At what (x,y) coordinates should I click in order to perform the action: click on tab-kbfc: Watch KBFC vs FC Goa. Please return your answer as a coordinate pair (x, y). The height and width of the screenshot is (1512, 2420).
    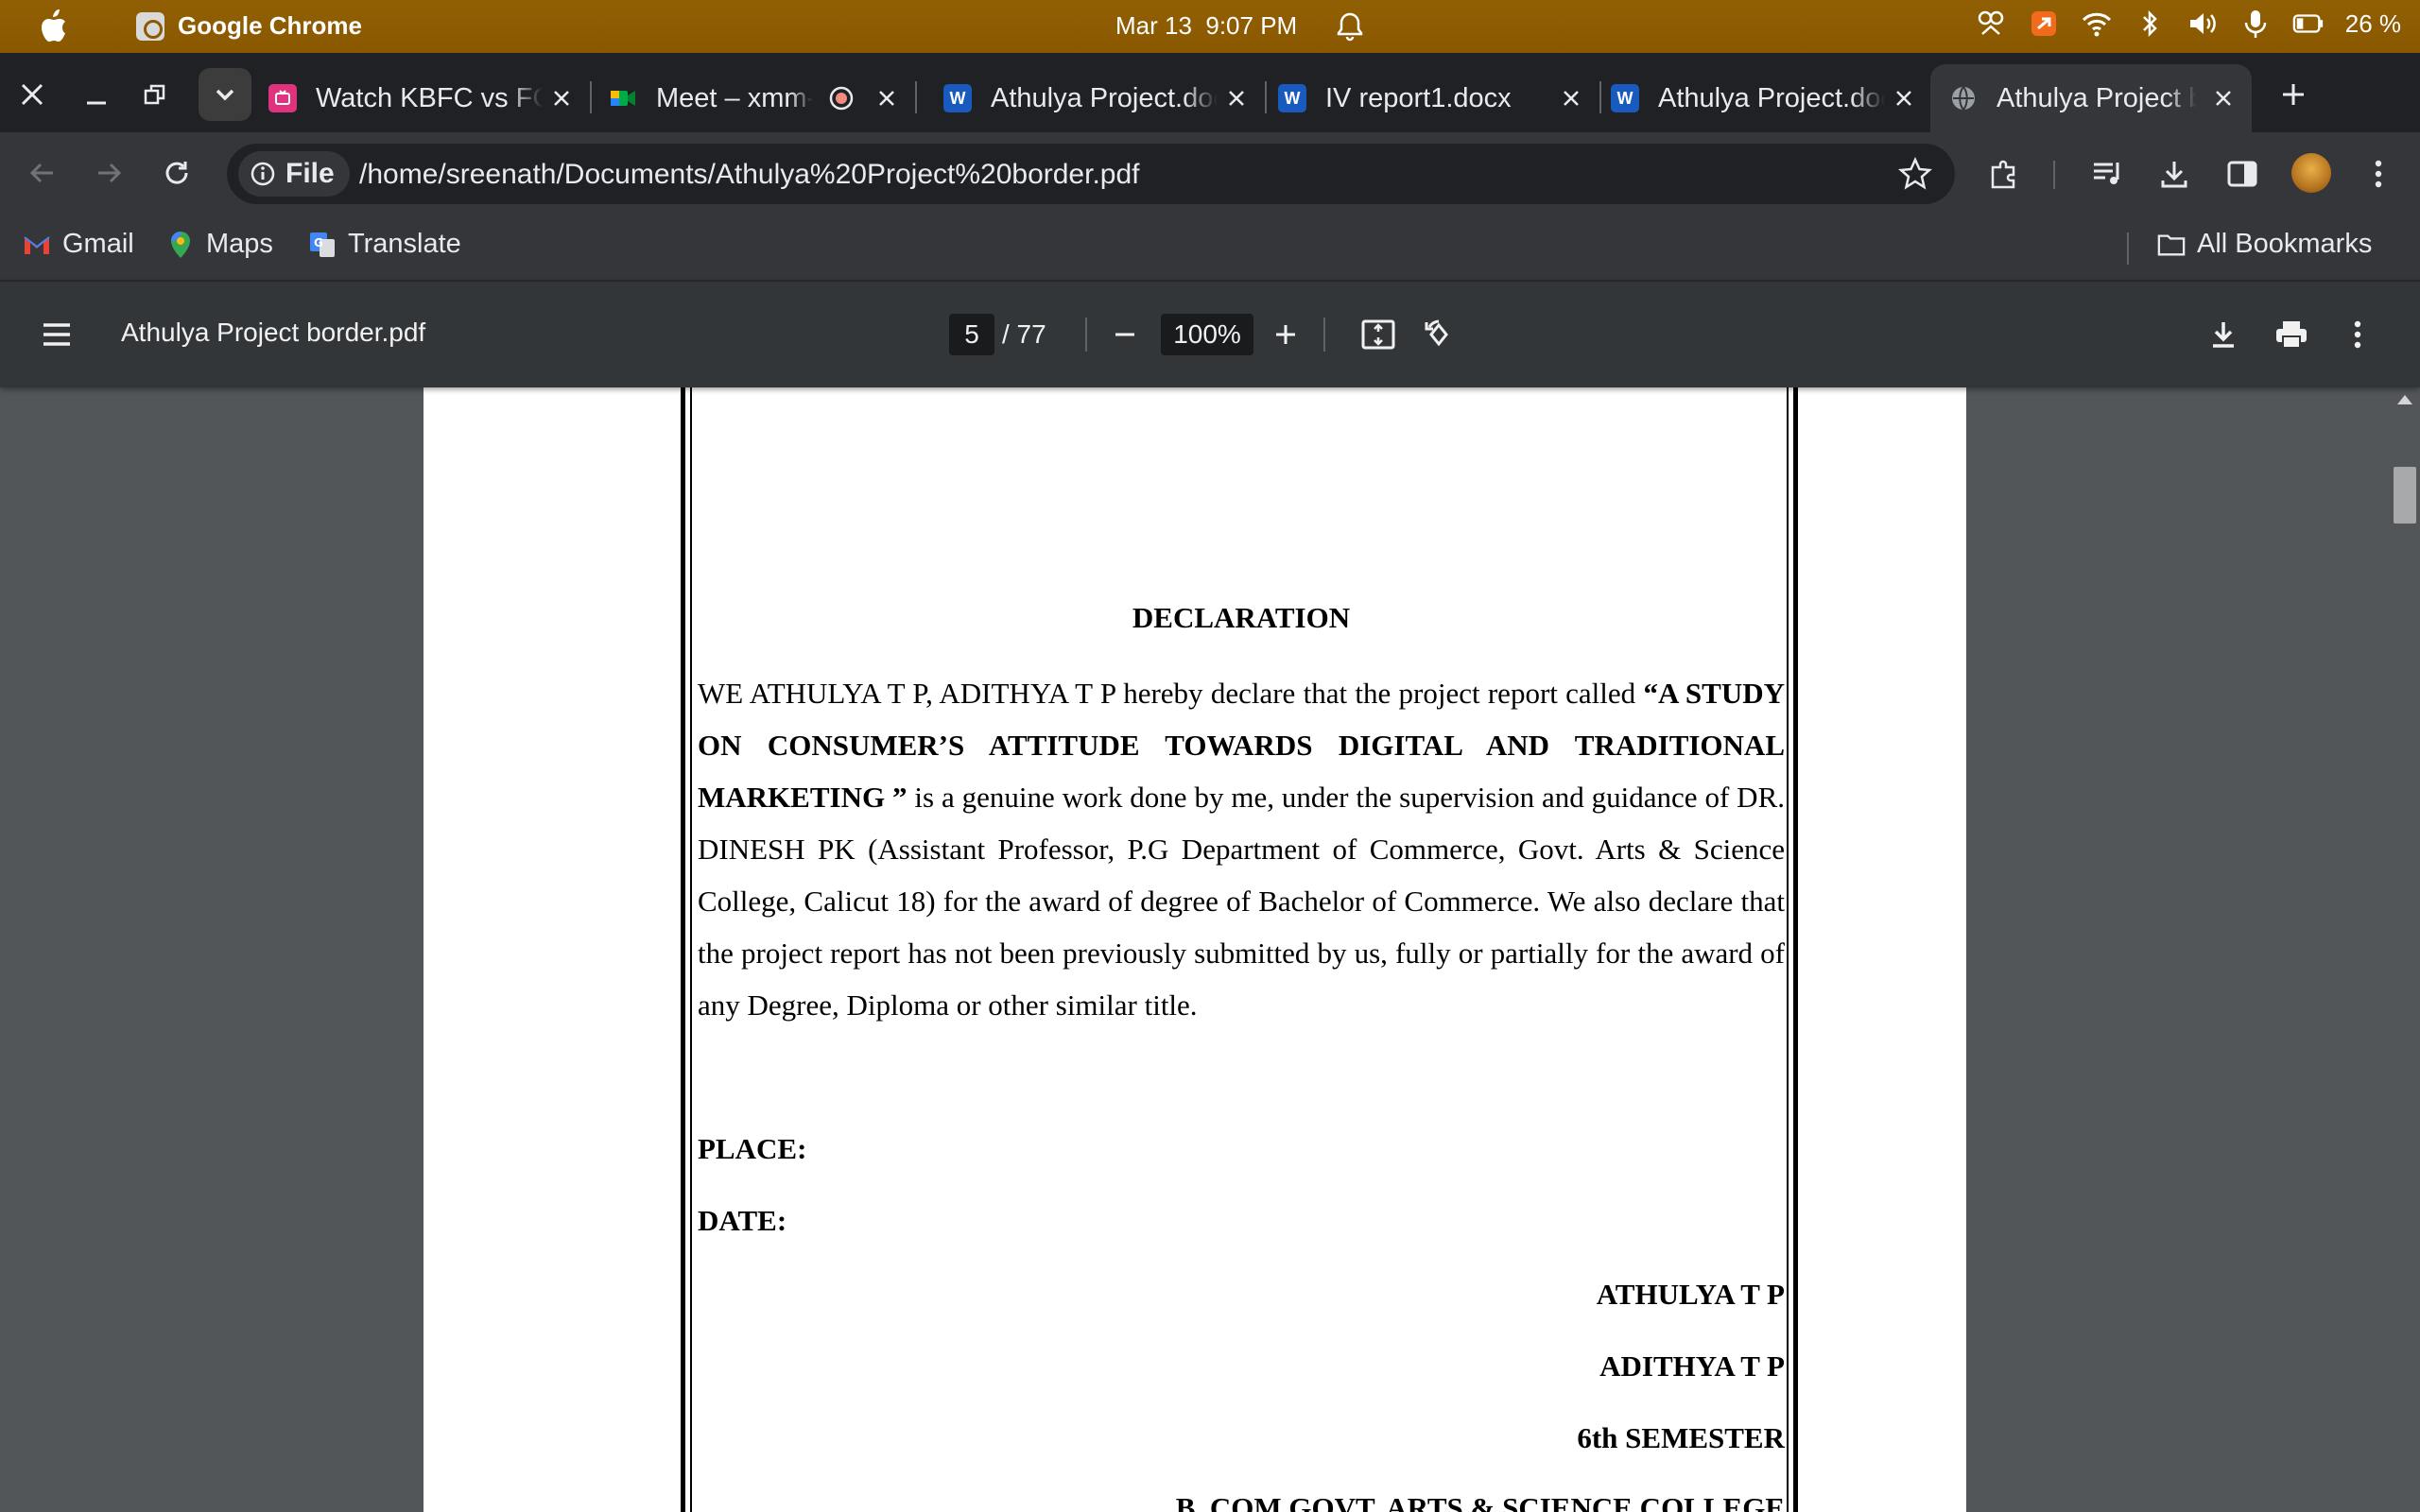
    Looking at the image, I should click on (430, 98).